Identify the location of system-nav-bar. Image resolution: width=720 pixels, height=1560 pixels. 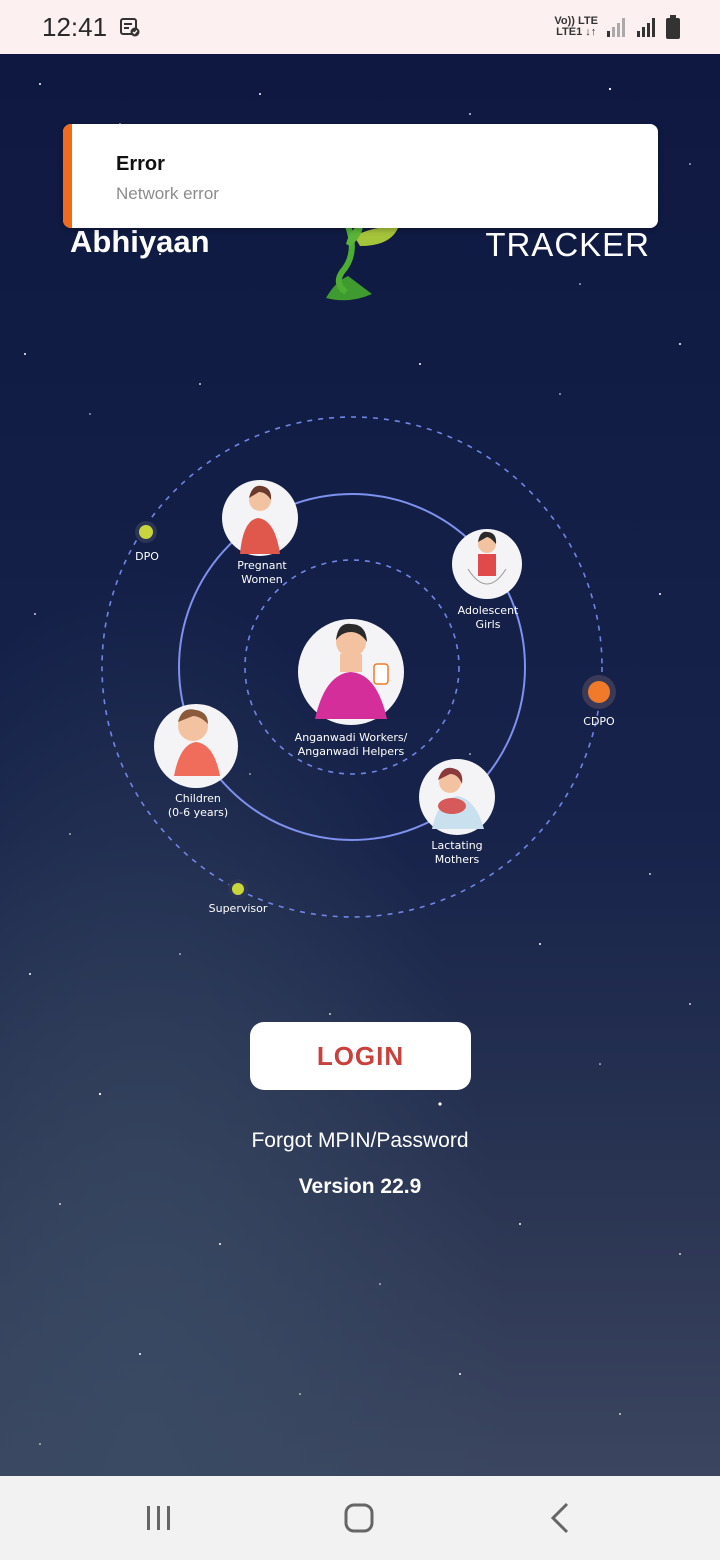
(360, 1518).